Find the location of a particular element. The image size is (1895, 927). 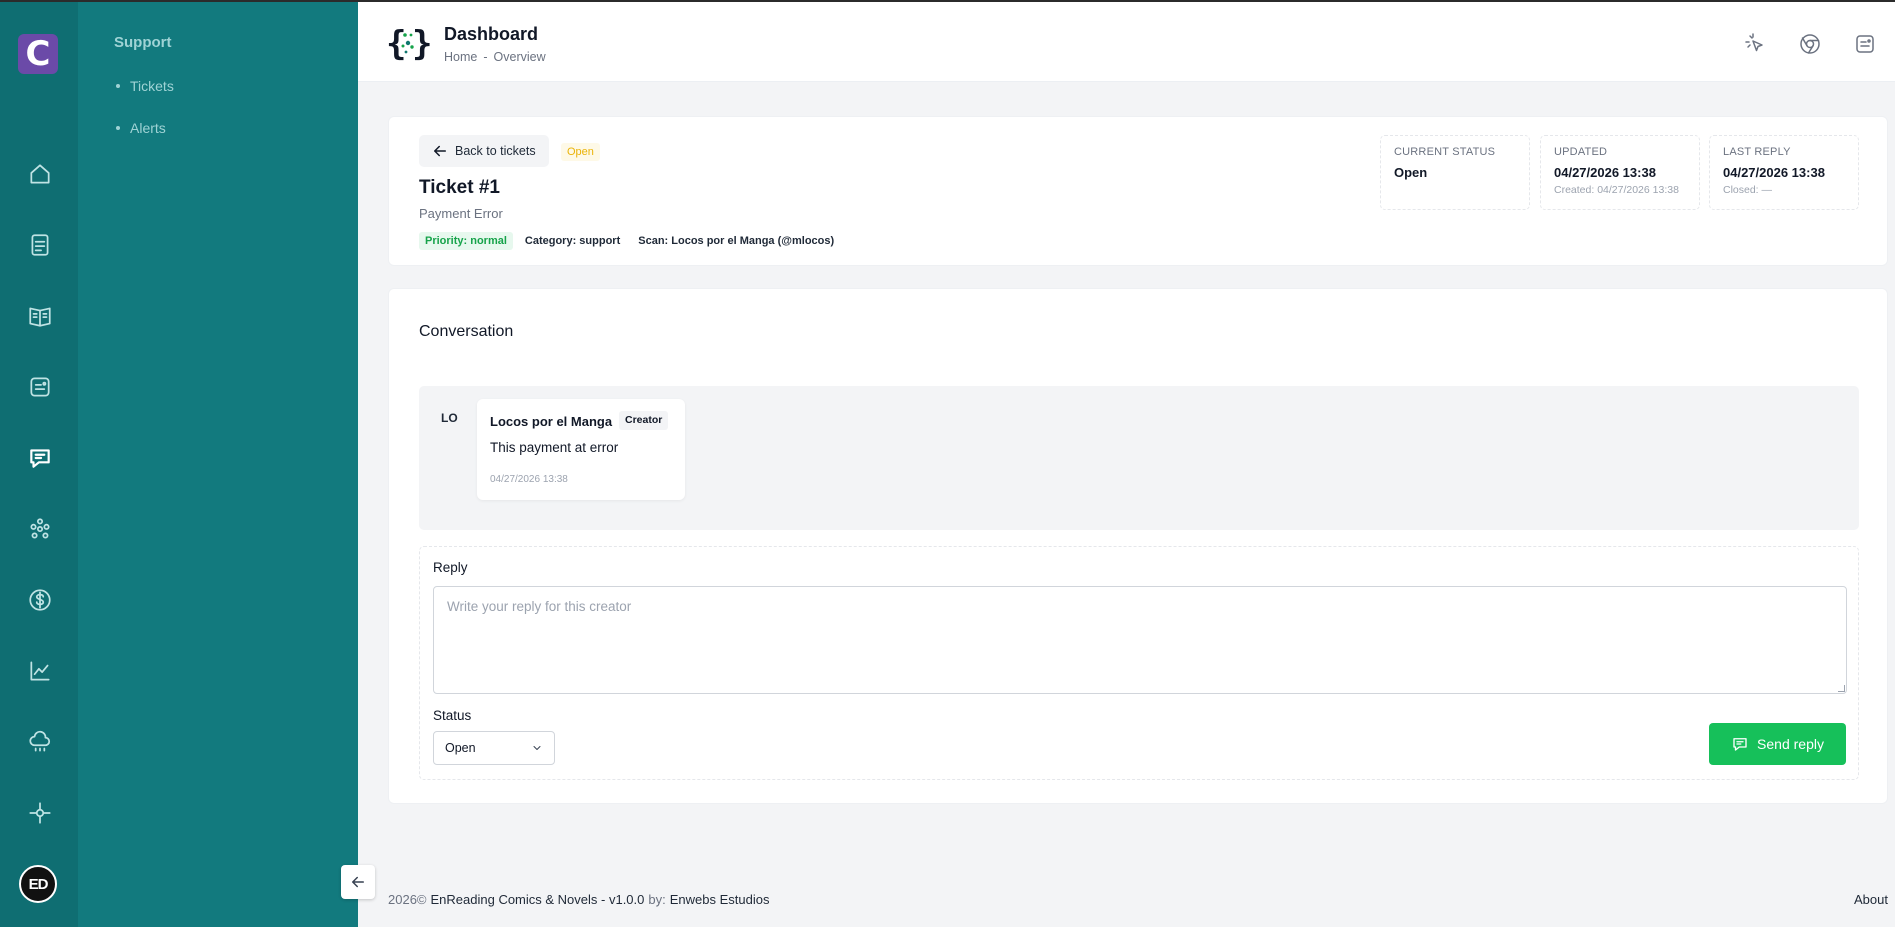

support-submenu: Support Tickets Alerts is located at coordinates (218, 463).